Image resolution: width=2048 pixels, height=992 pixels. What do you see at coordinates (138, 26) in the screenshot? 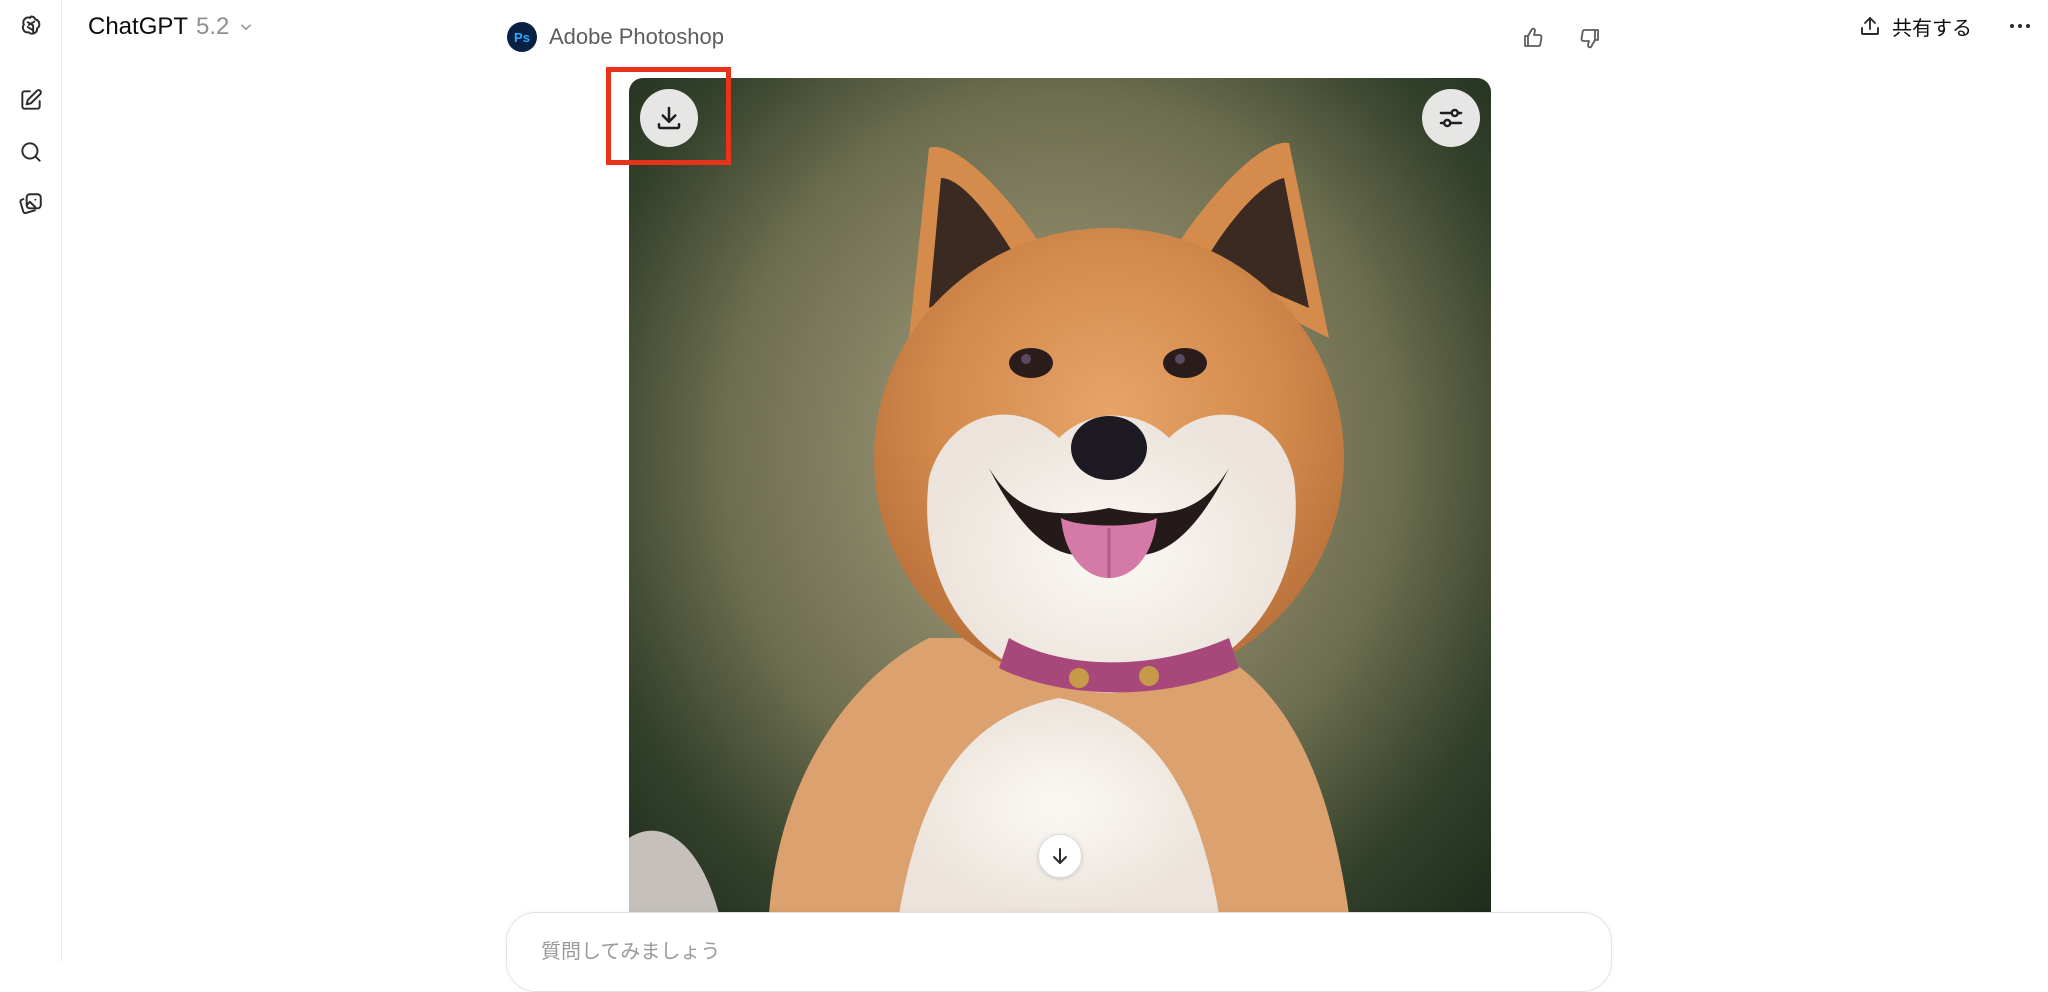
I see `model-name: ChatGPT` at bounding box center [138, 26].